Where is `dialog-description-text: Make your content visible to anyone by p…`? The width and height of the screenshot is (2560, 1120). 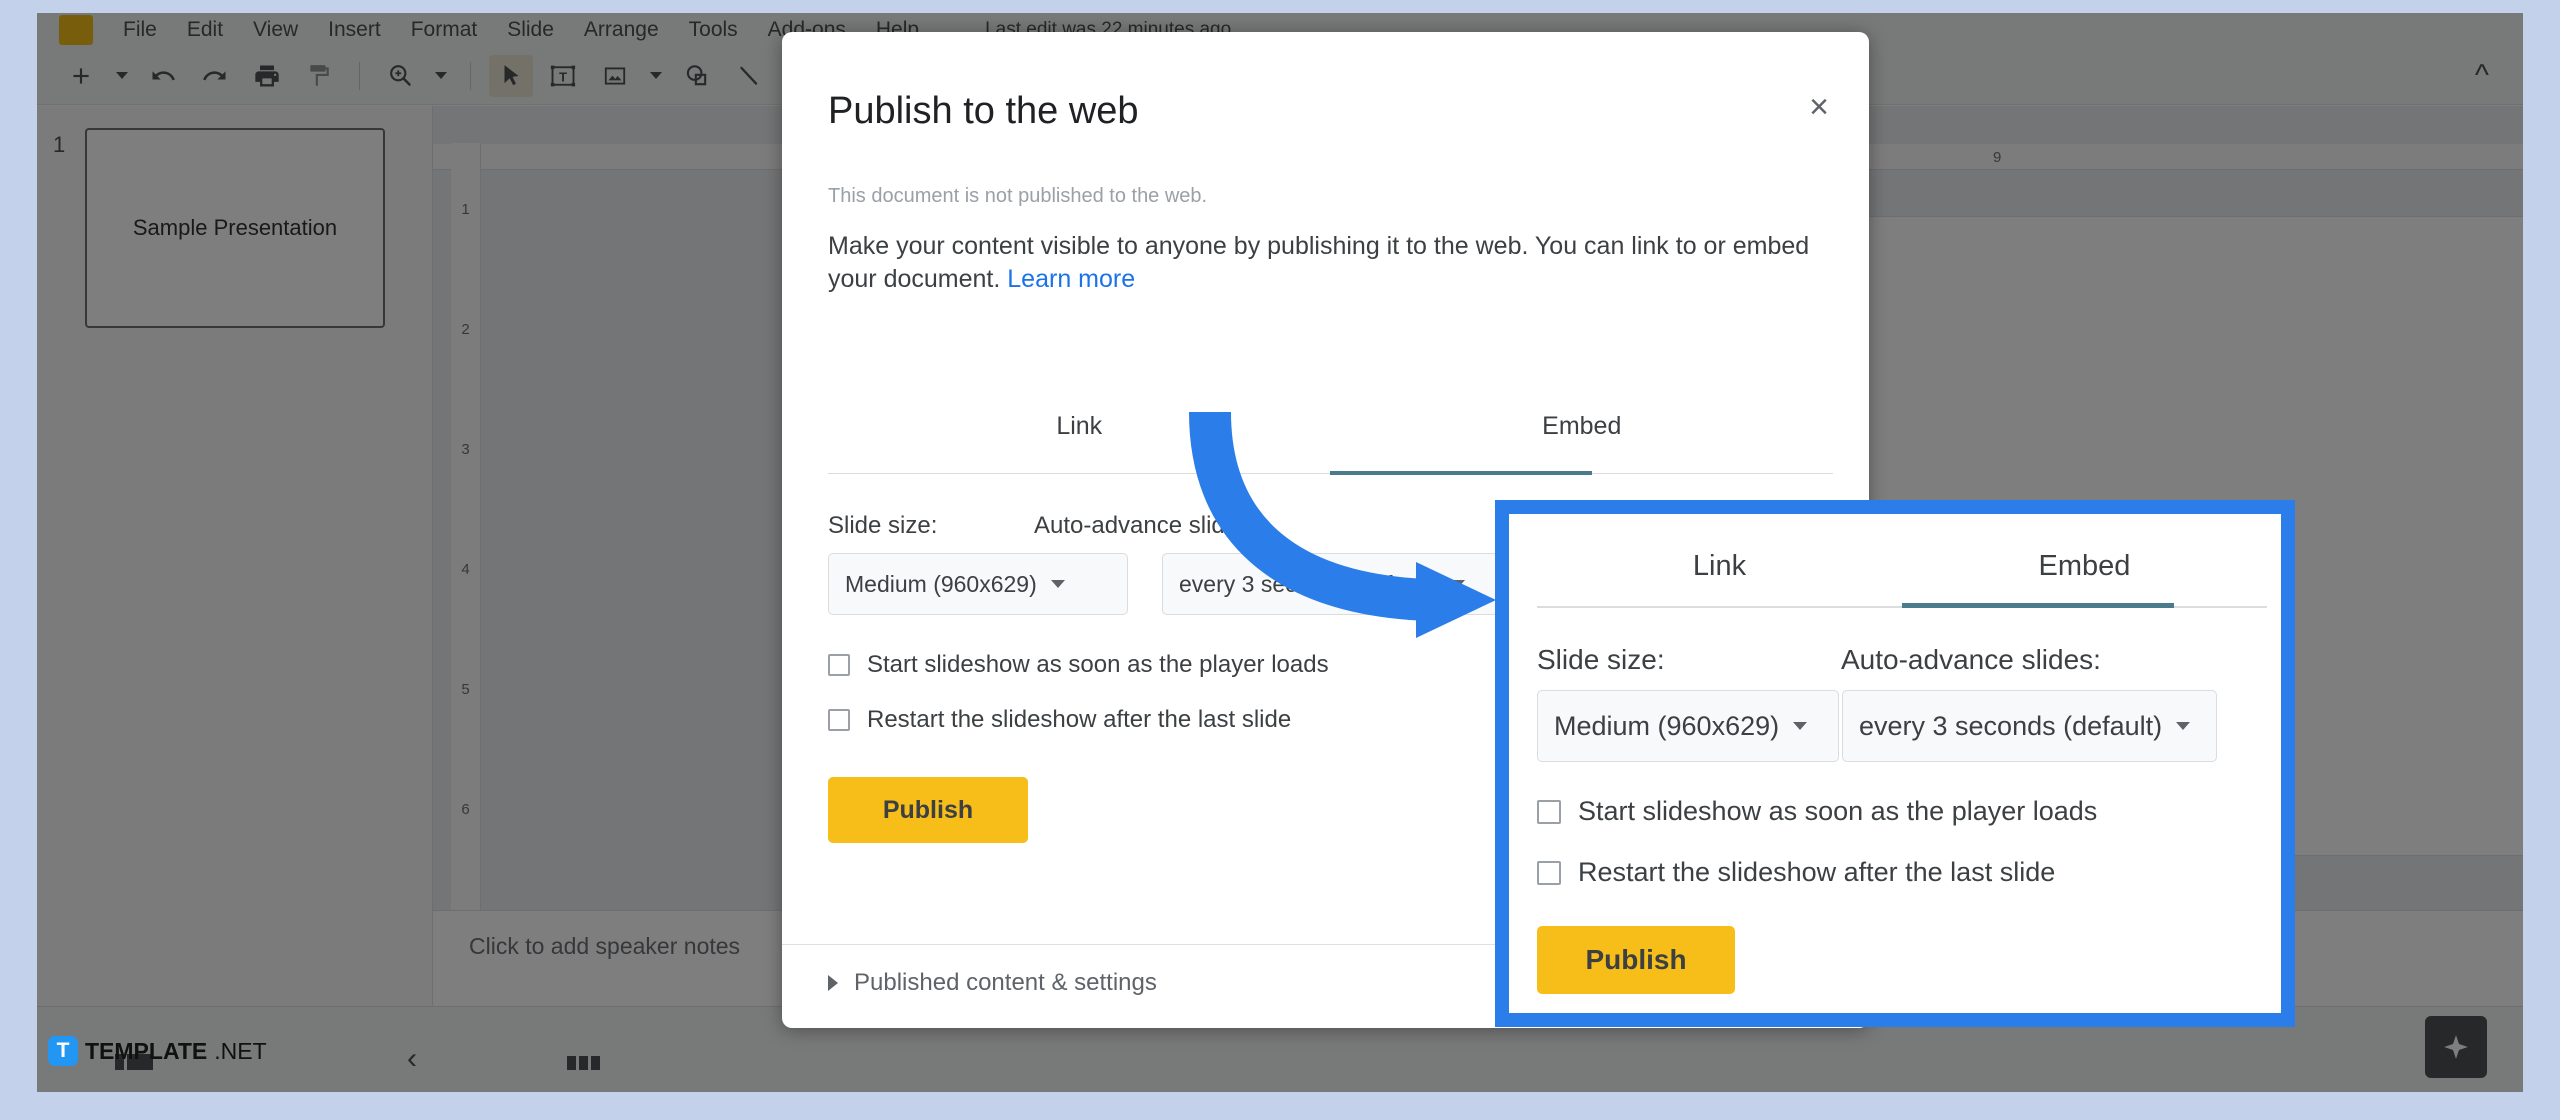
dialog-description-text: Make your content visible to anyone by p… is located at coordinates (1319, 263).